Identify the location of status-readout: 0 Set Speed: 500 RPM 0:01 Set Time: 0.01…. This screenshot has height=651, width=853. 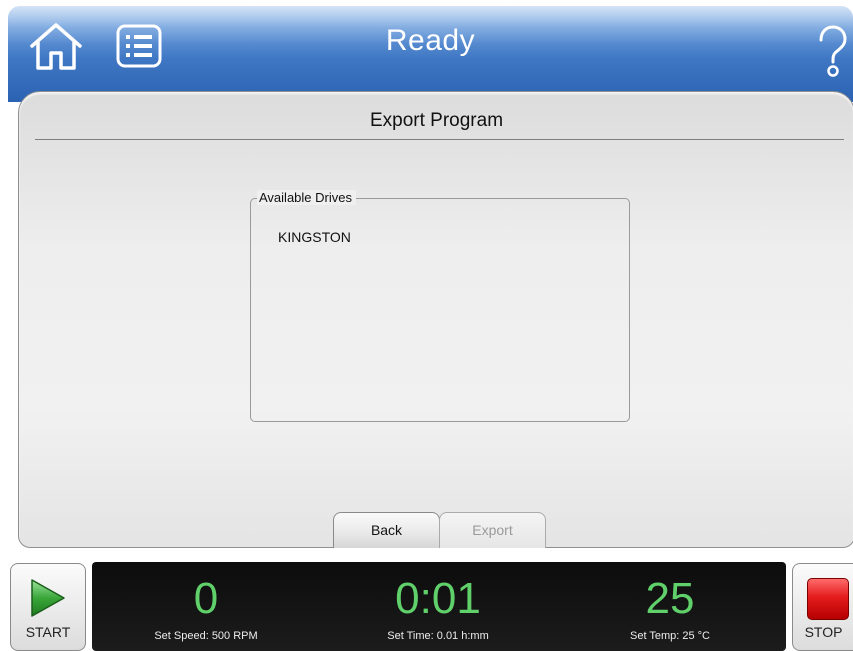
(439, 606).